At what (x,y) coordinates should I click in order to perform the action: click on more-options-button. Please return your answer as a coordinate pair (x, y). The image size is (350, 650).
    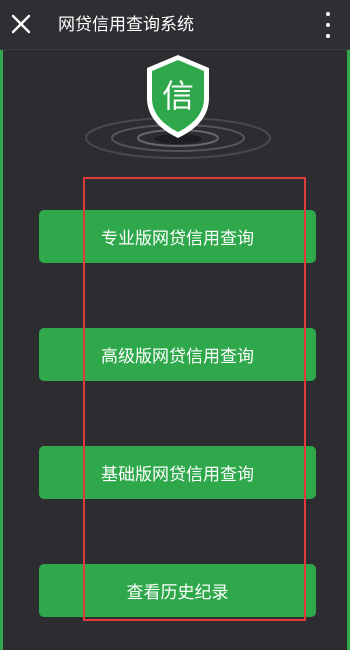
    Looking at the image, I should click on (328, 25).